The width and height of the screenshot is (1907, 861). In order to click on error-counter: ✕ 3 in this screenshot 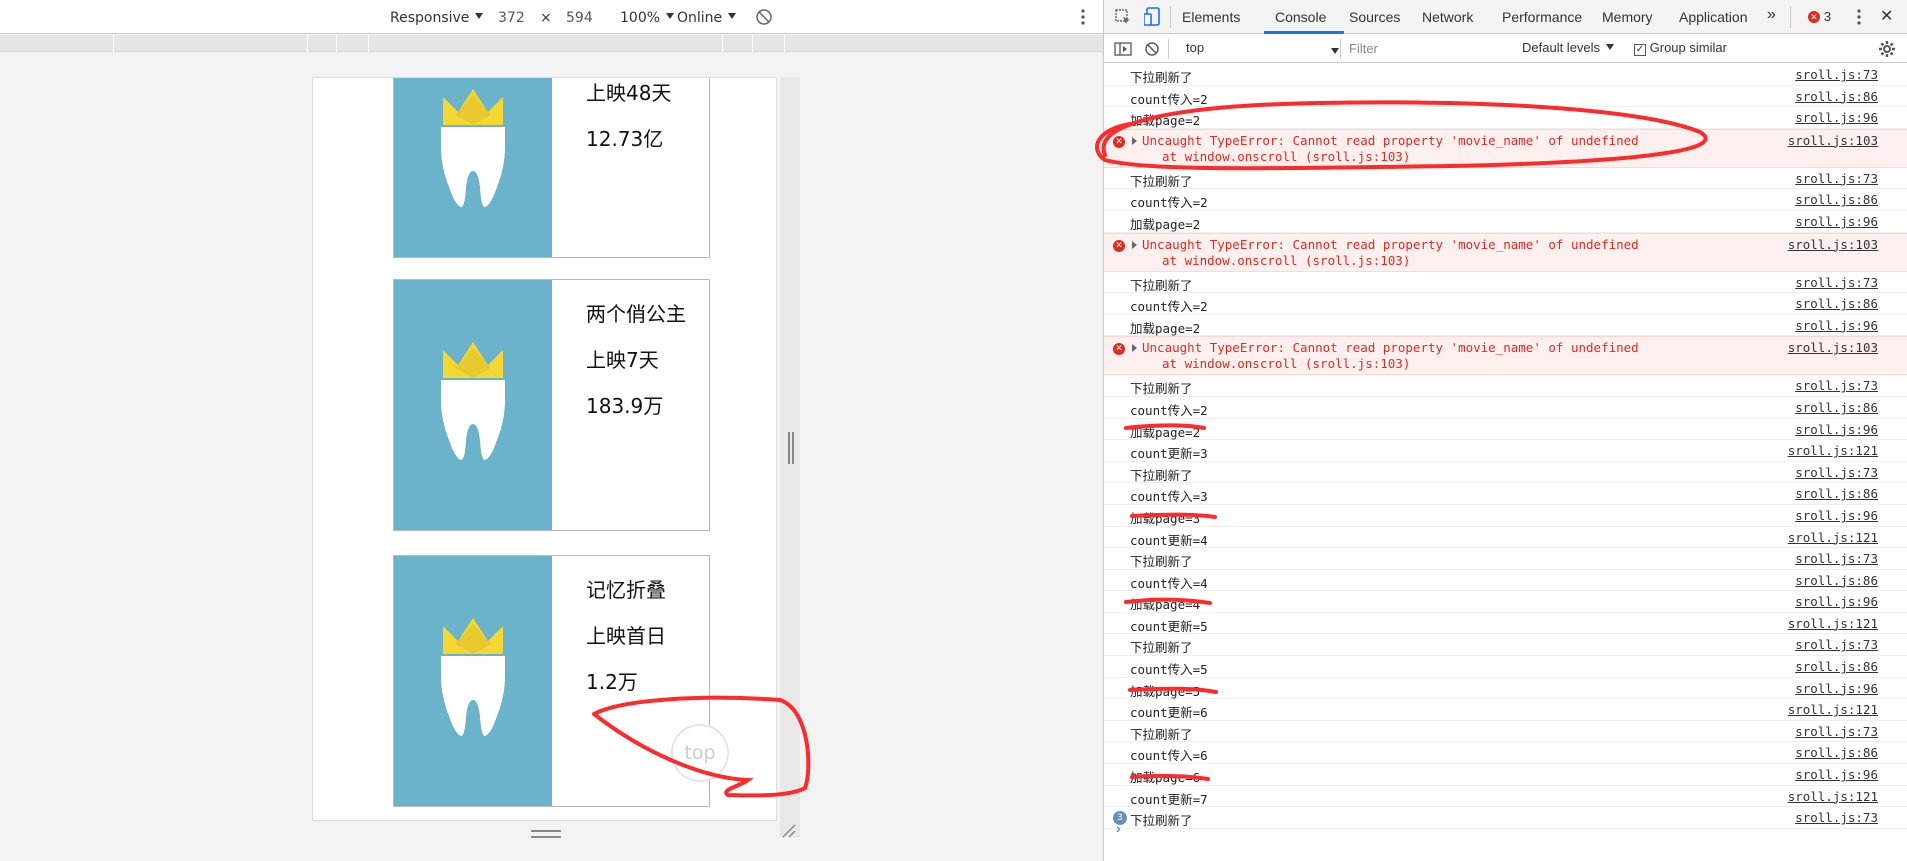, I will do `click(1819, 16)`.